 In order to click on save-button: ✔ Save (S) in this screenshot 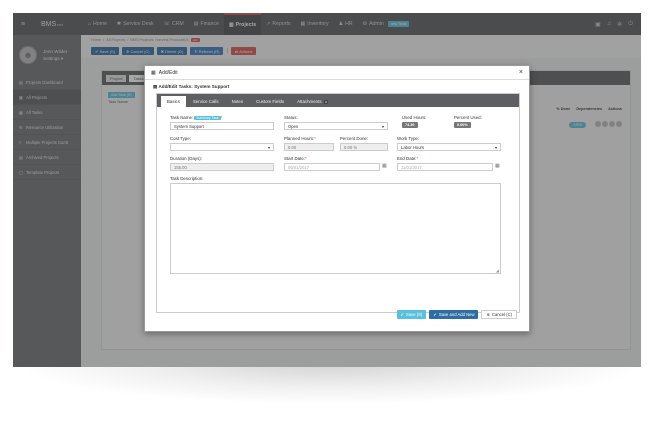, I will do `click(411, 314)`.